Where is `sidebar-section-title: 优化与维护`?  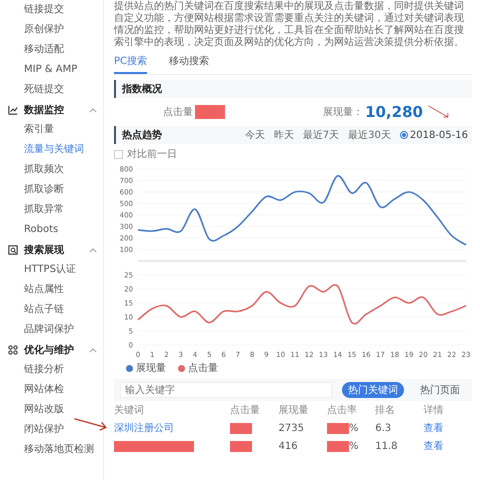 sidebar-section-title: 优化与维护 is located at coordinates (49, 350).